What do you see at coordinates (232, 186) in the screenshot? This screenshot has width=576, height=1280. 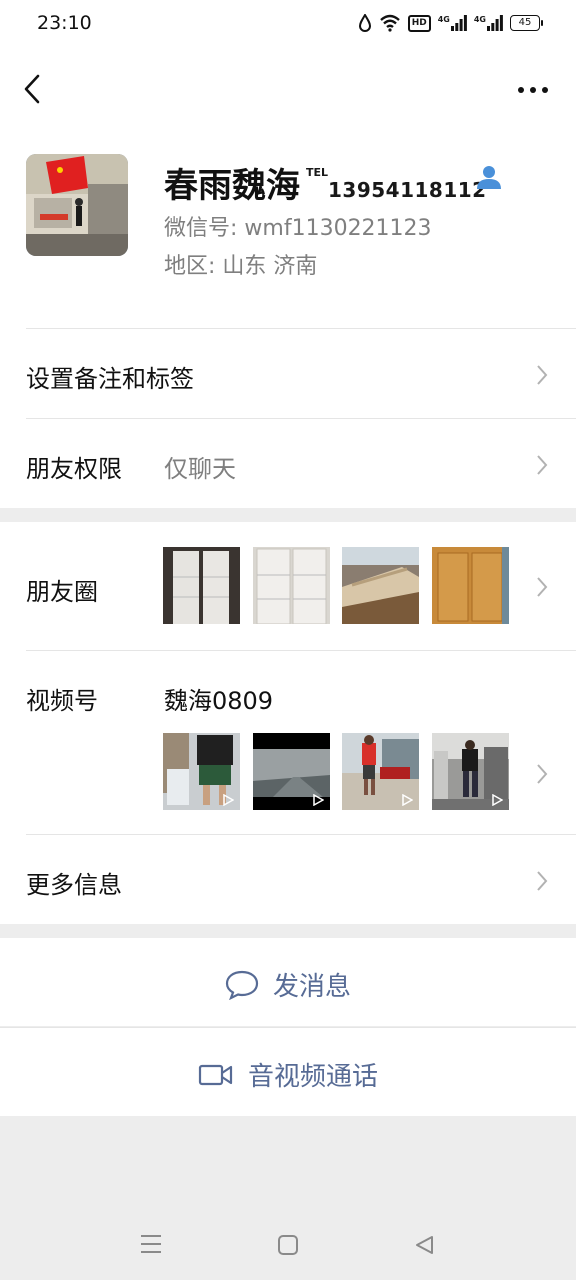 I see `profile-name: 春雨魏海` at bounding box center [232, 186].